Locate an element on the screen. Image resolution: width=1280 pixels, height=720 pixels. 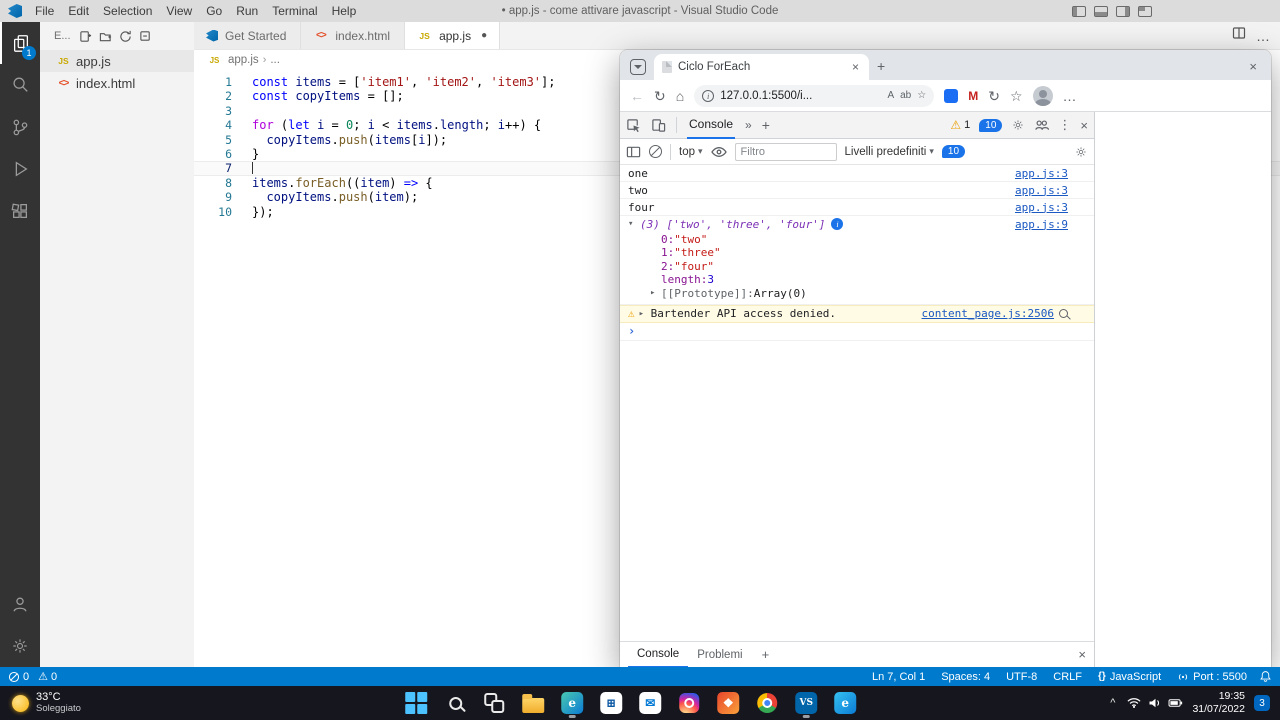
menu-view: View is located at coordinates (179, 11).